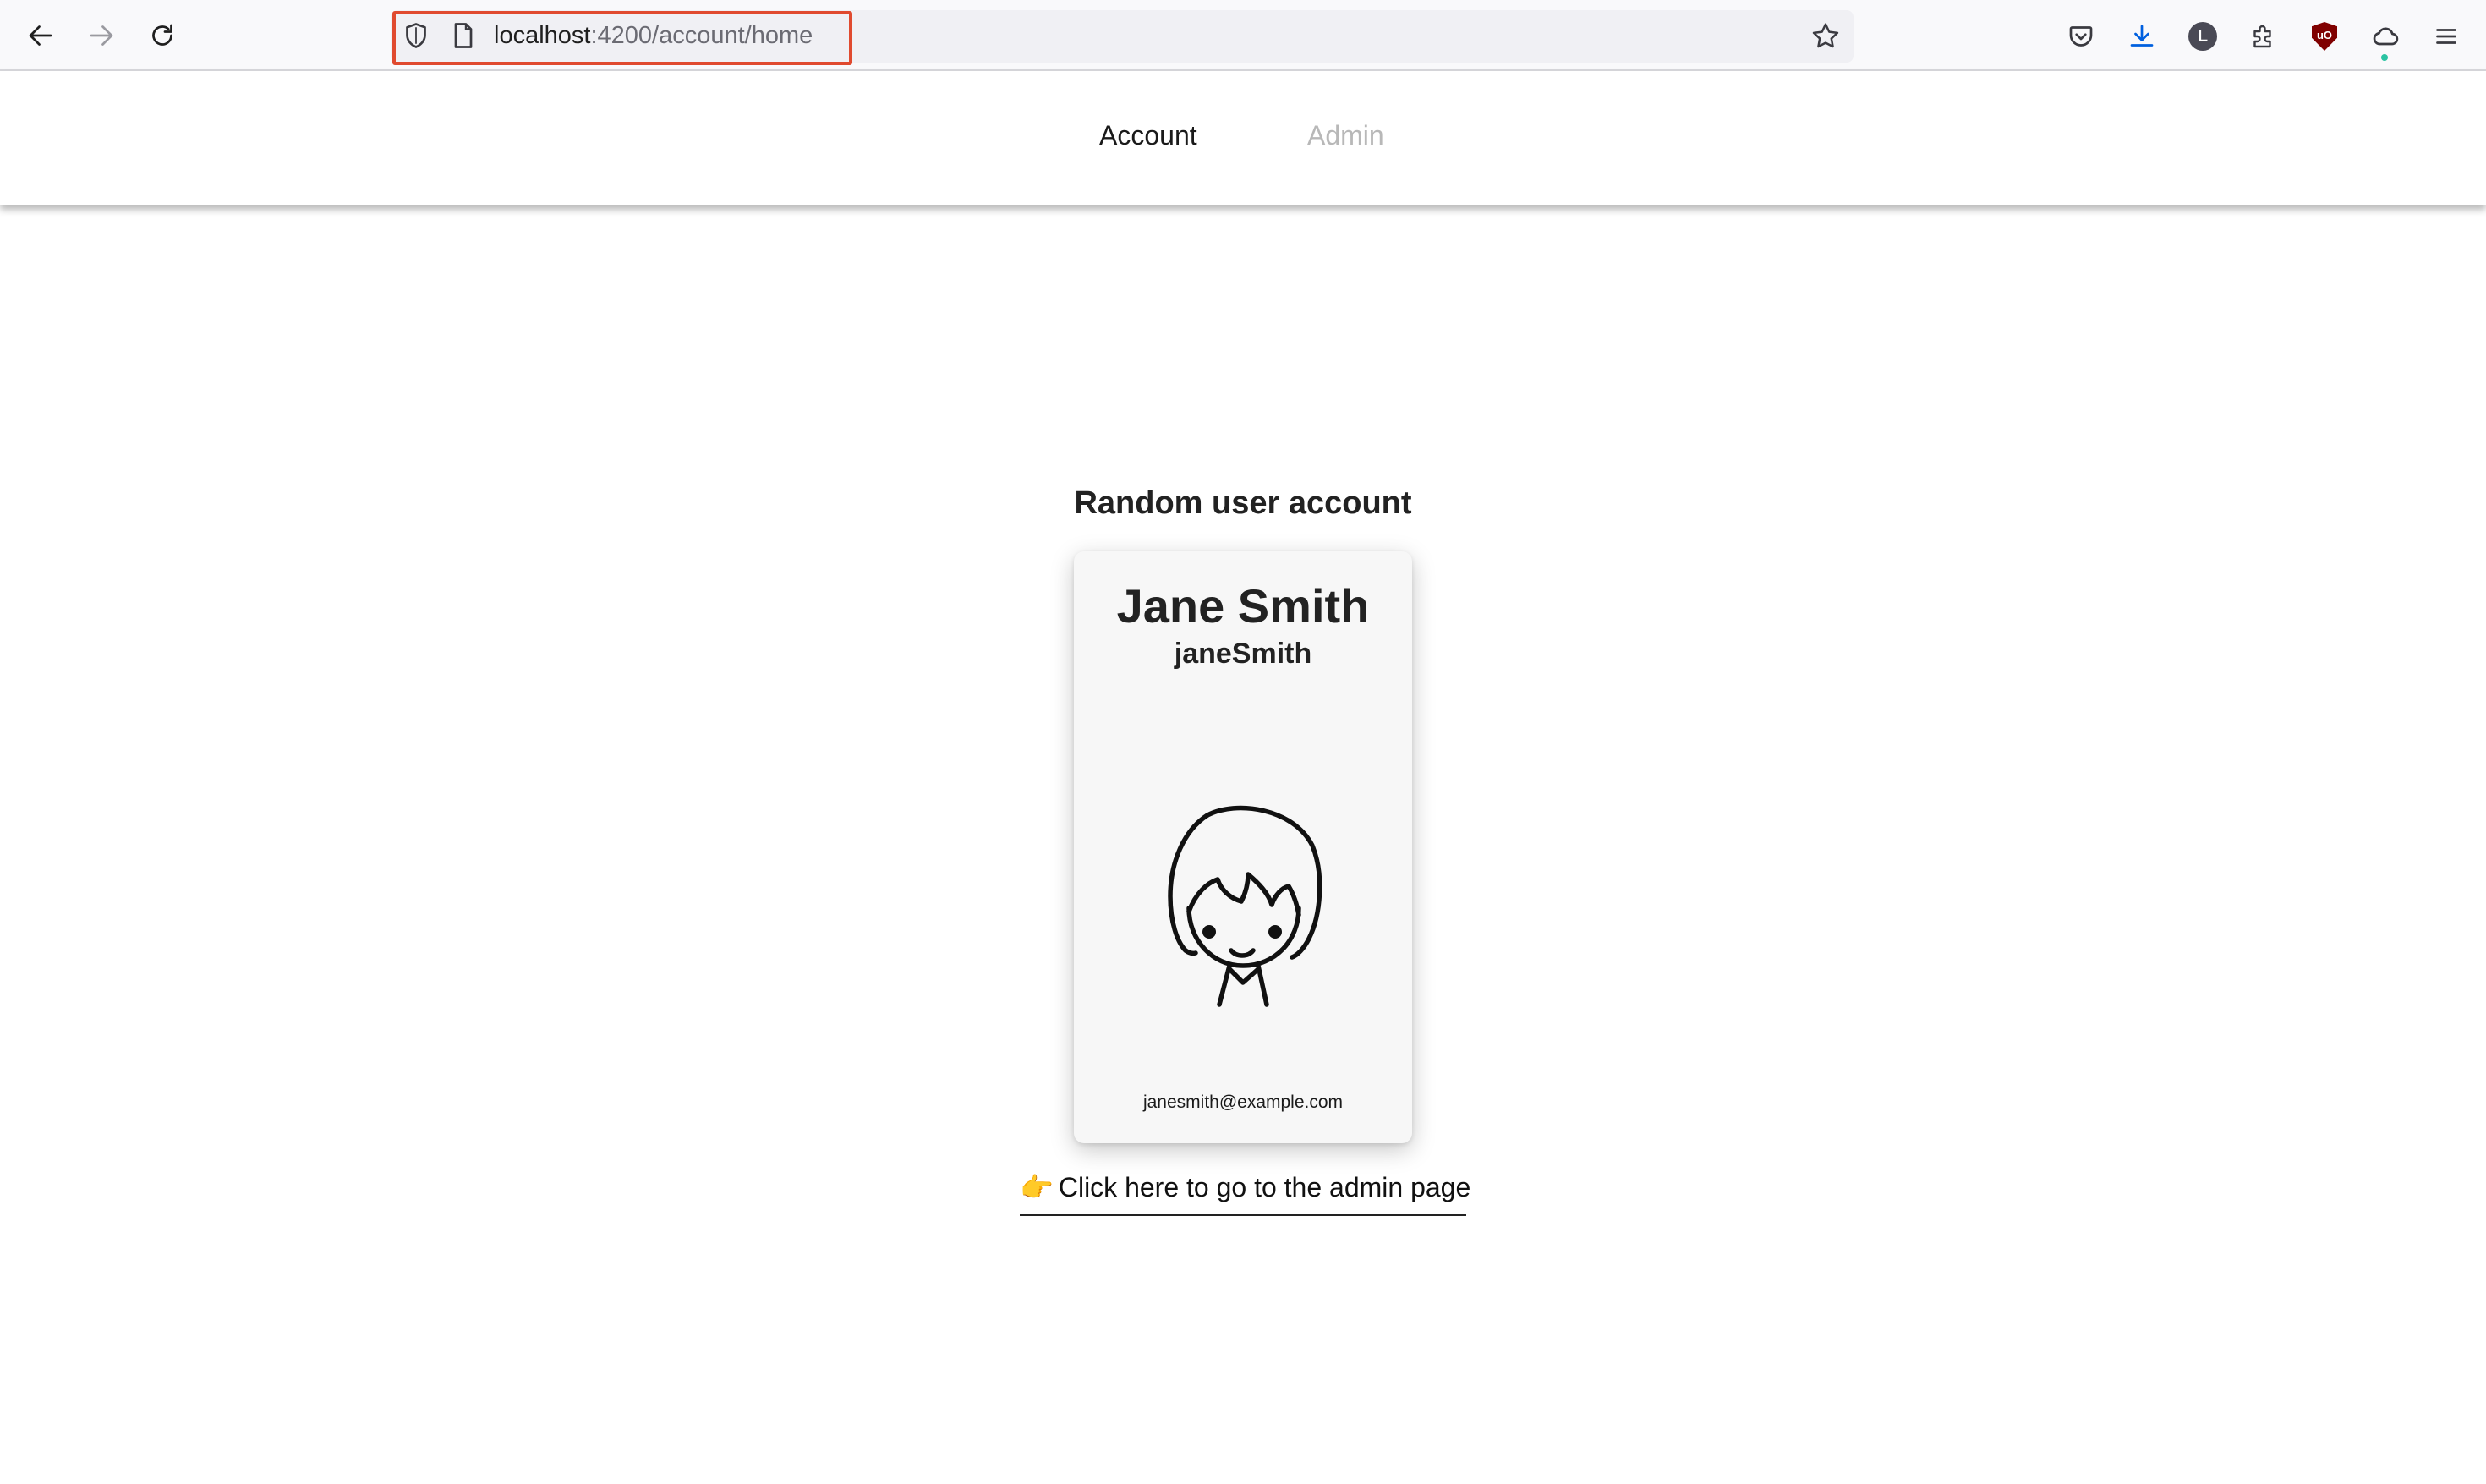  What do you see at coordinates (622, 38) in the screenshot?
I see `url-highlight-box` at bounding box center [622, 38].